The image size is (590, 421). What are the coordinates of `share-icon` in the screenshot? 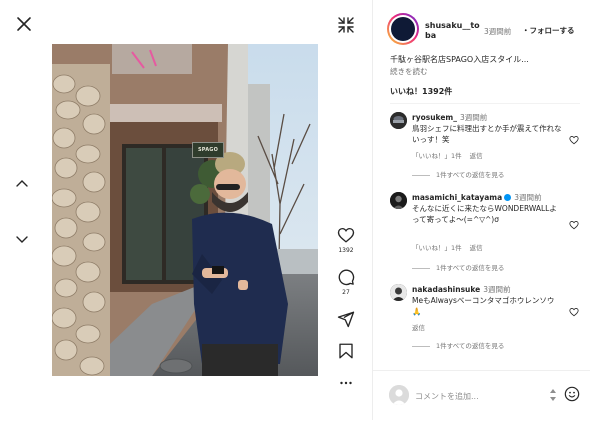 It's located at (346, 319).